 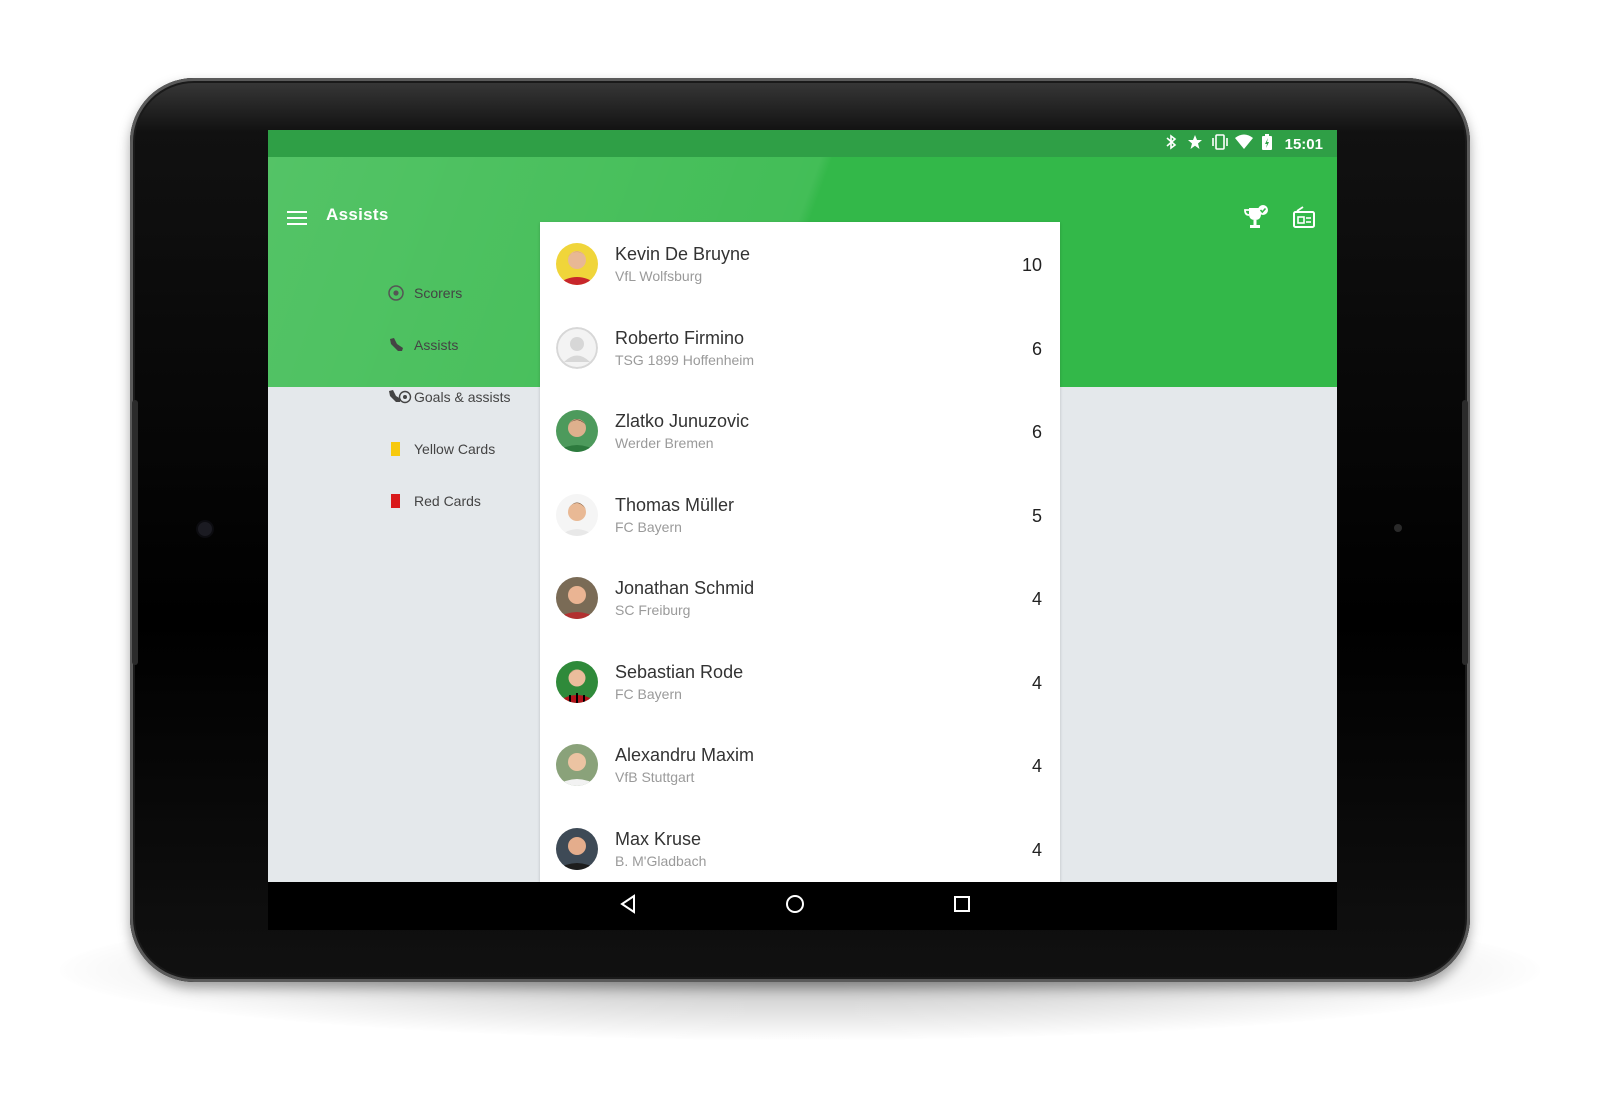 What do you see at coordinates (1304, 218) in the screenshot?
I see `news-icon` at bounding box center [1304, 218].